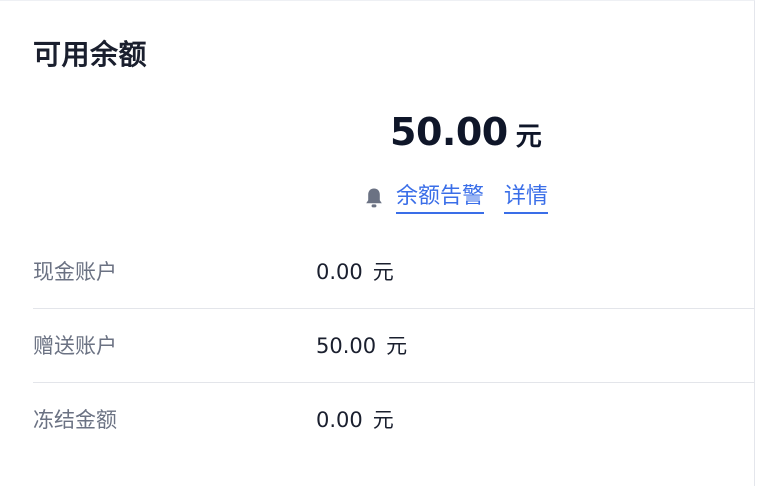 This screenshot has height=486, width=757. Describe the element at coordinates (526, 198) in the screenshot. I see `details-link: 详情` at that location.